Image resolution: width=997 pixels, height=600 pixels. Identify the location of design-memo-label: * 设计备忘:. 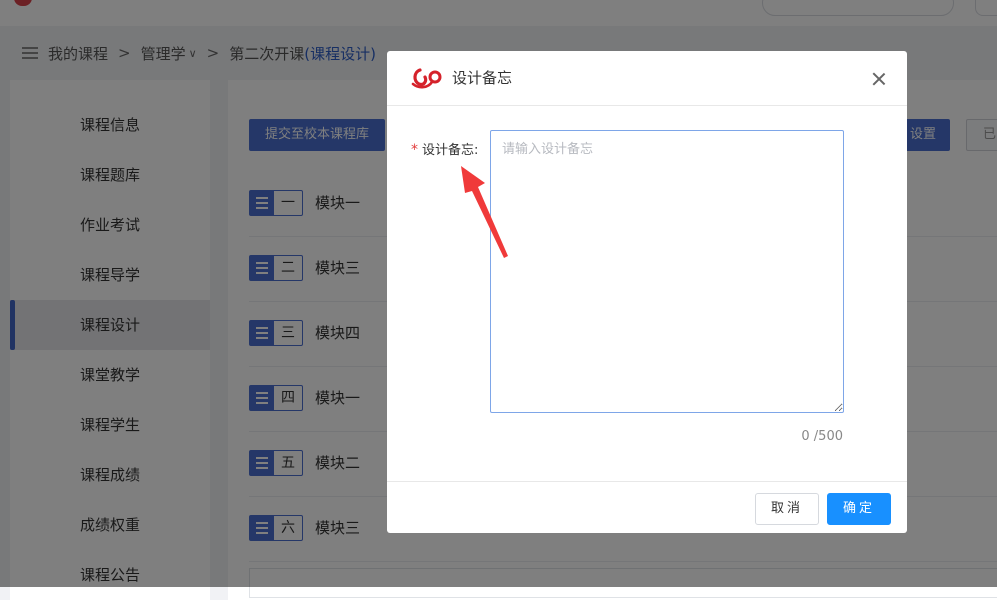
(444, 150).